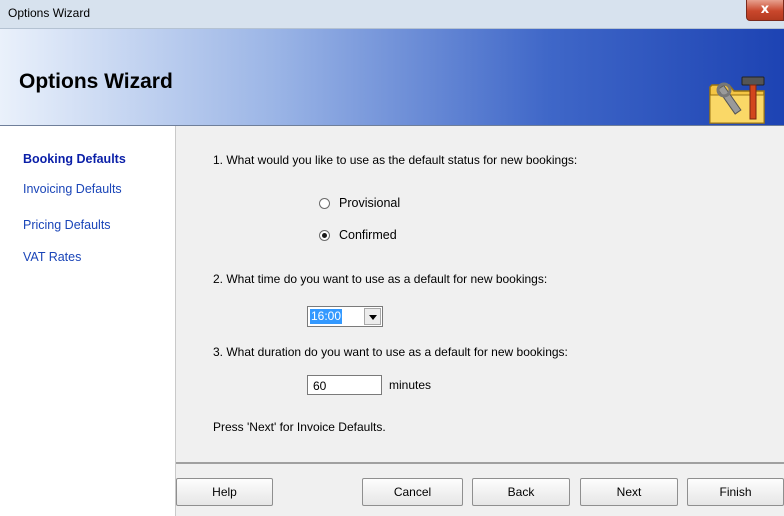  I want to click on folder-tools-icon, so click(737, 100).